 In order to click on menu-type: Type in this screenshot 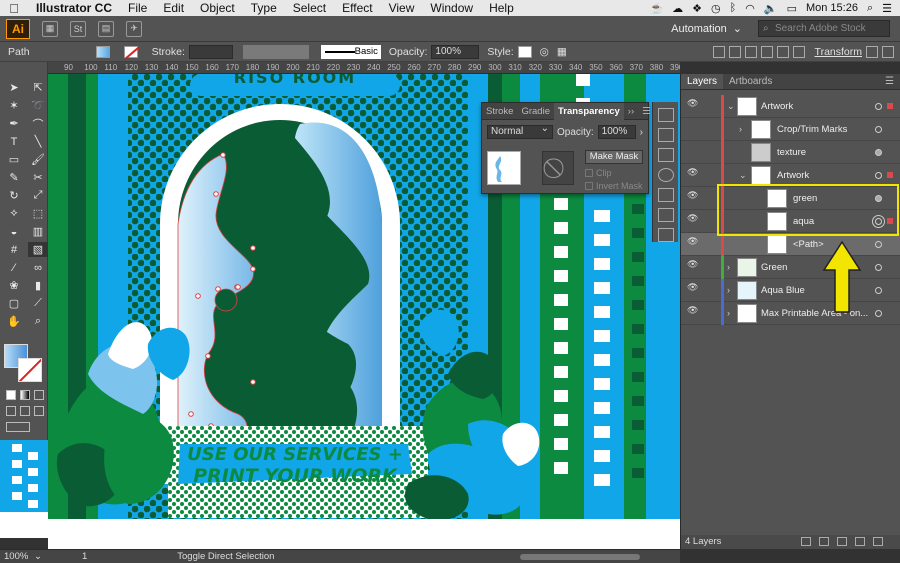, I will do `click(264, 8)`.